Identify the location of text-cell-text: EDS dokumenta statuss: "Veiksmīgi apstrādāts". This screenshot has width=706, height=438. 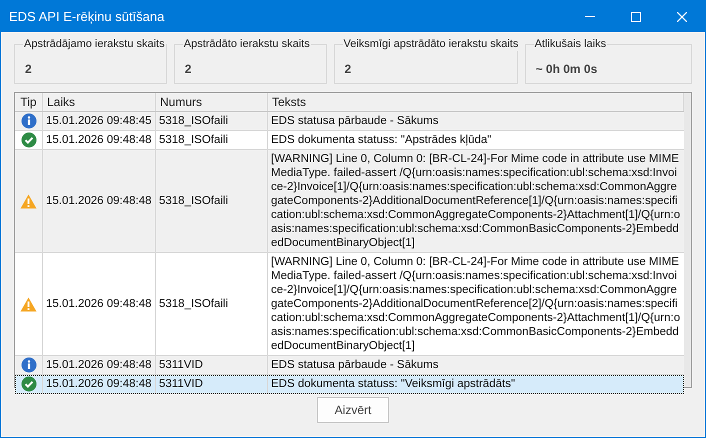
(393, 384).